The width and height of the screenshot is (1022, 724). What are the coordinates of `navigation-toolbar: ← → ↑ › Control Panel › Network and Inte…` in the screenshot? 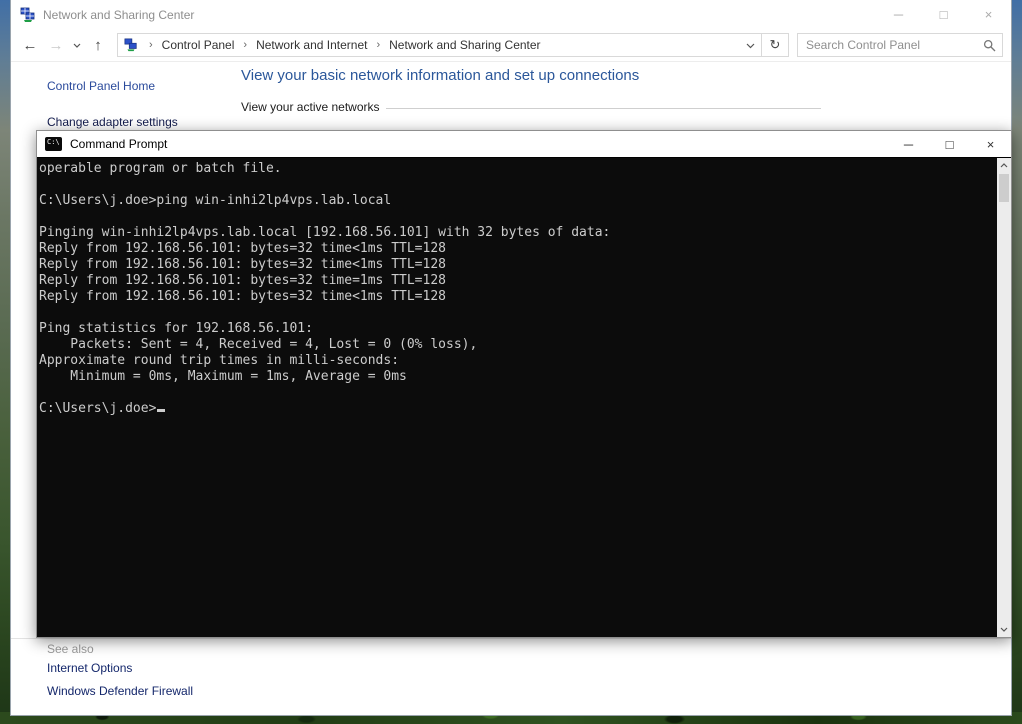 It's located at (511, 45).